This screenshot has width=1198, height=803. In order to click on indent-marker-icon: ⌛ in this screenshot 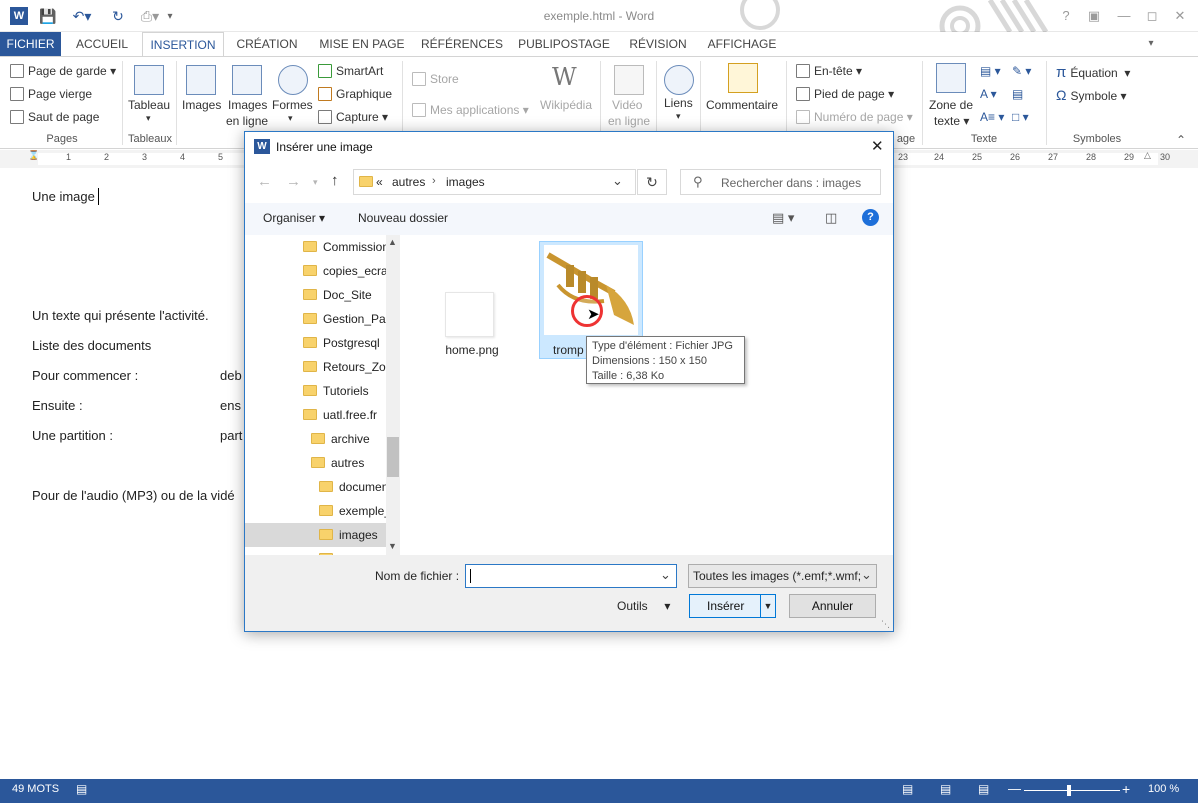, I will do `click(33, 155)`.